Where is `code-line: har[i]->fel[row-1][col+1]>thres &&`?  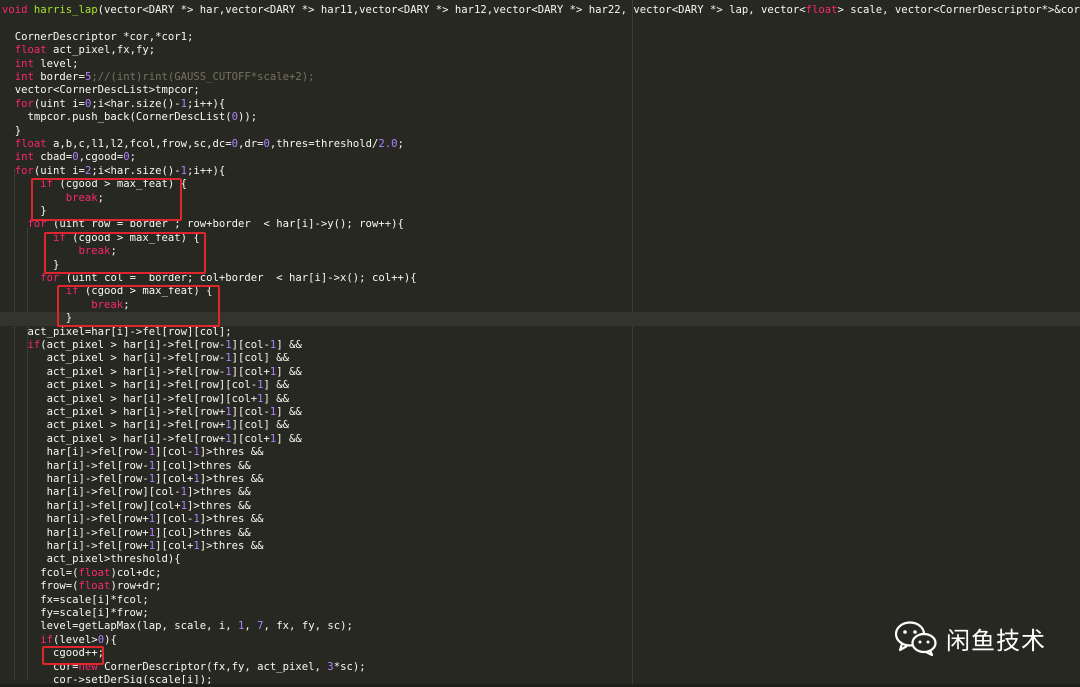 code-line: har[i]->fel[row-1][col+1]>thres && is located at coordinates (132, 479).